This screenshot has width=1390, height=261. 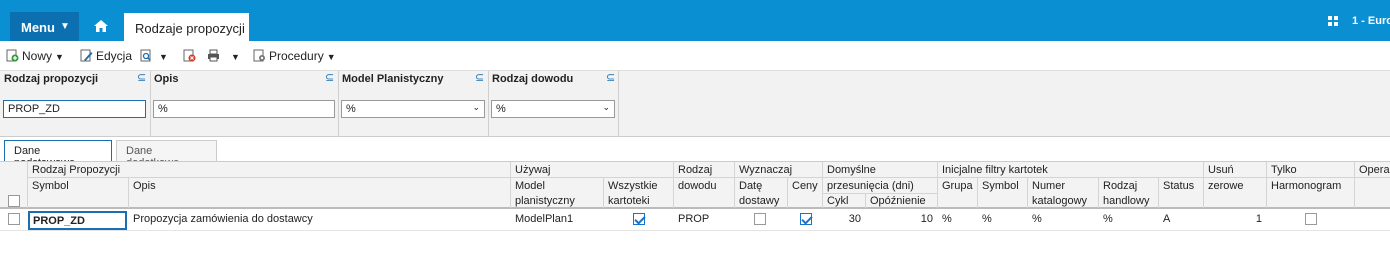 What do you see at coordinates (545, 201) in the screenshot?
I see `column-model-line2: planistyczny` at bounding box center [545, 201].